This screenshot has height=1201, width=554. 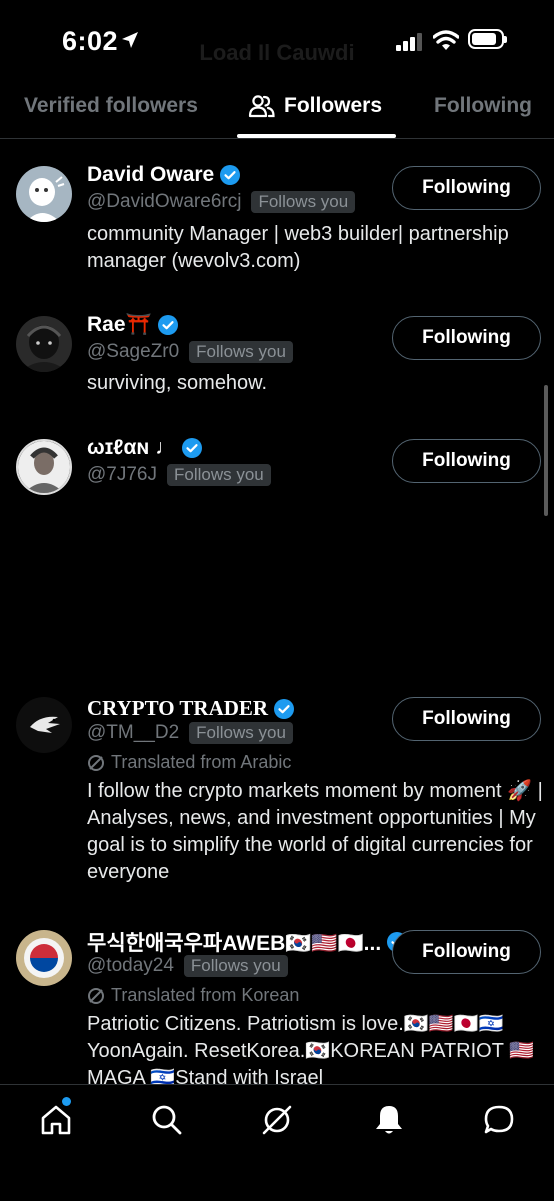 I want to click on user-name: ωɪℓαɴ ♩, so click(x=131, y=448).